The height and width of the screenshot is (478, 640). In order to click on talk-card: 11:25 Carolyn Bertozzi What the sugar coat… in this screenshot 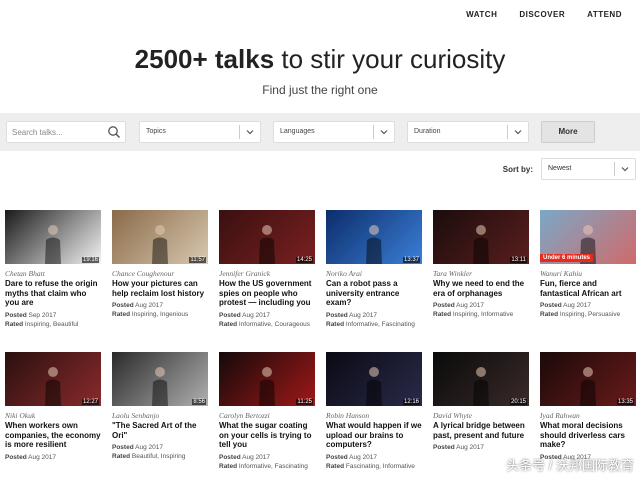, I will do `click(267, 415)`.